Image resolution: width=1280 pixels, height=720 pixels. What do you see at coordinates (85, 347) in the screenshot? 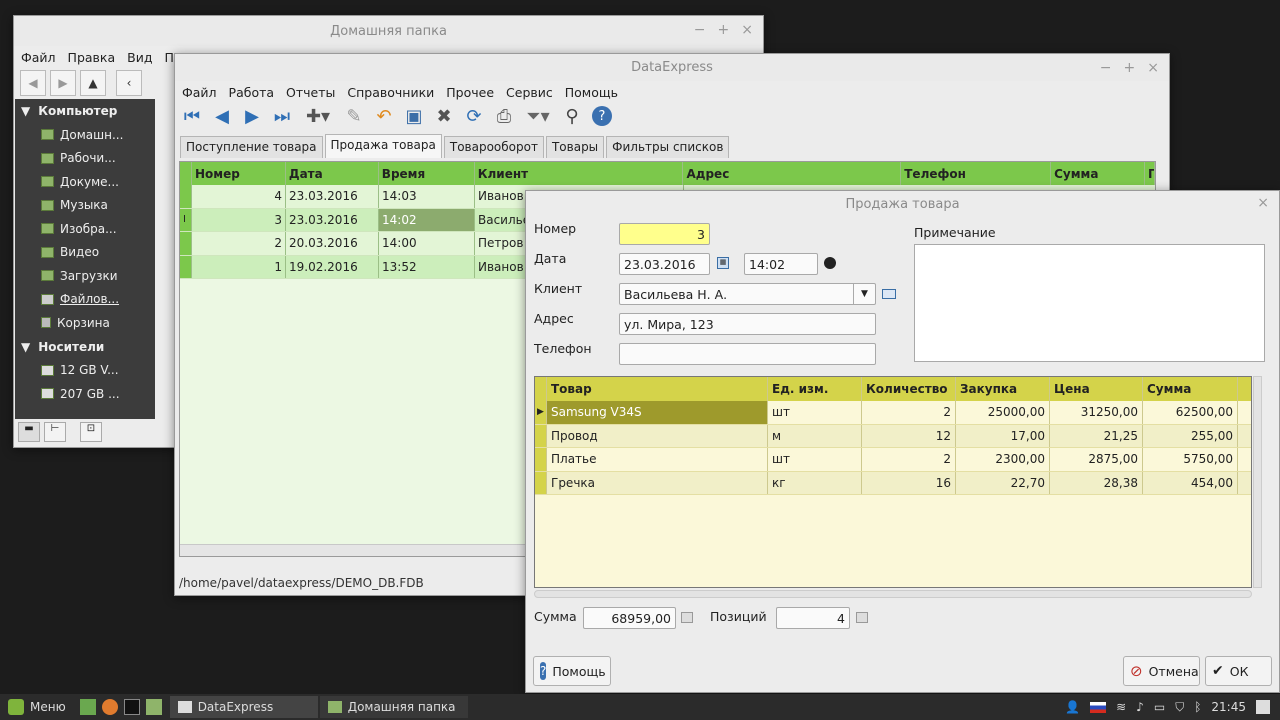
I see `sidebar-section-media: ▼ Носители` at bounding box center [85, 347].